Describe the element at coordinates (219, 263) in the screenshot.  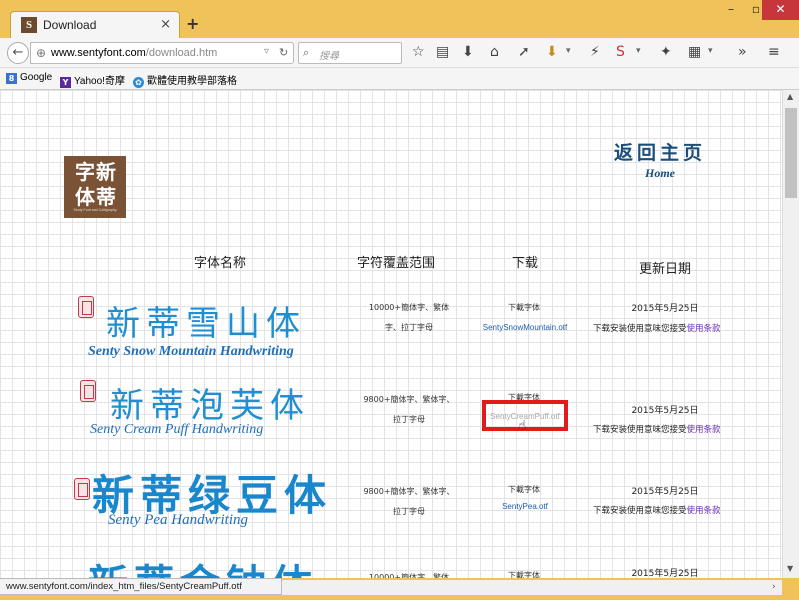
I see `header-font-name: 字体名称` at that location.